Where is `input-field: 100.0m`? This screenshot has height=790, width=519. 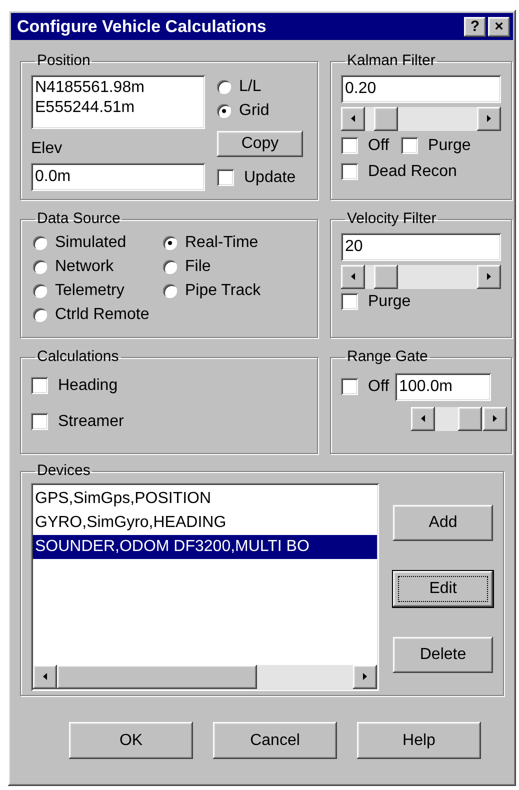
input-field: 100.0m is located at coordinates (443, 386).